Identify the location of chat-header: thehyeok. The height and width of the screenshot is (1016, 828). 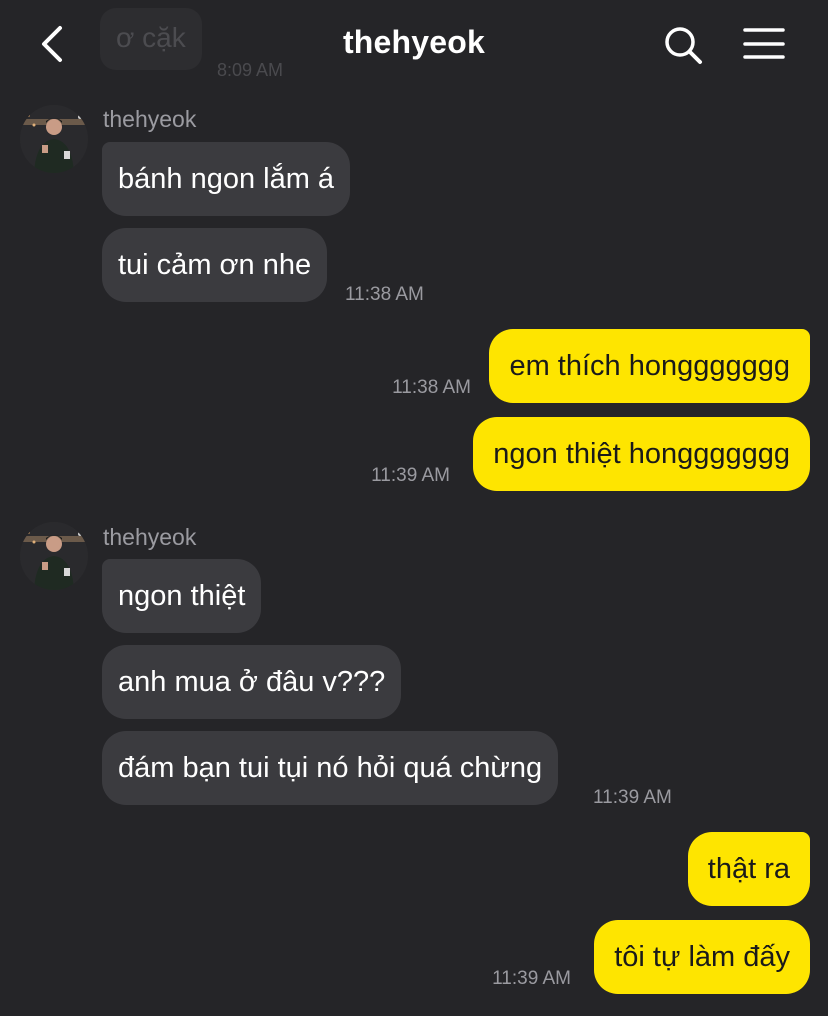
(414, 46).